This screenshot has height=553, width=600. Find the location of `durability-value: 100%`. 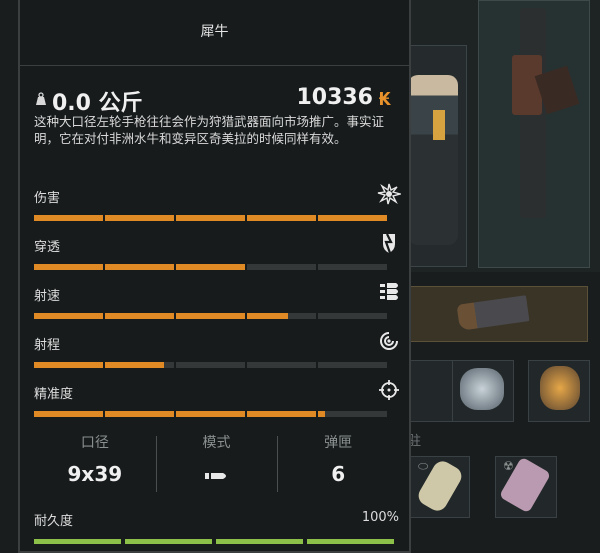

durability-value: 100% is located at coordinates (380, 517).